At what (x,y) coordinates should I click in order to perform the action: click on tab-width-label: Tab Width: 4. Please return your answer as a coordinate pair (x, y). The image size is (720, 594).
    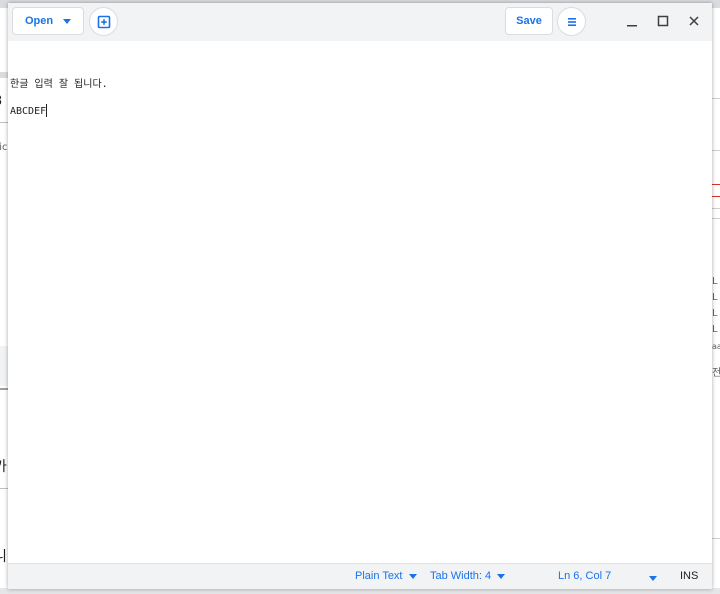
    Looking at the image, I should click on (461, 576).